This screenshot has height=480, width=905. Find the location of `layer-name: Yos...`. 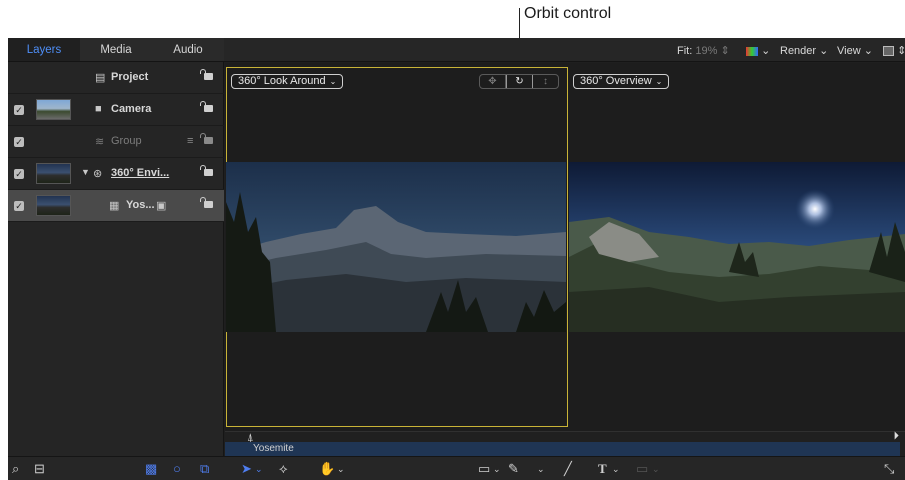

layer-name: Yos... is located at coordinates (140, 205).